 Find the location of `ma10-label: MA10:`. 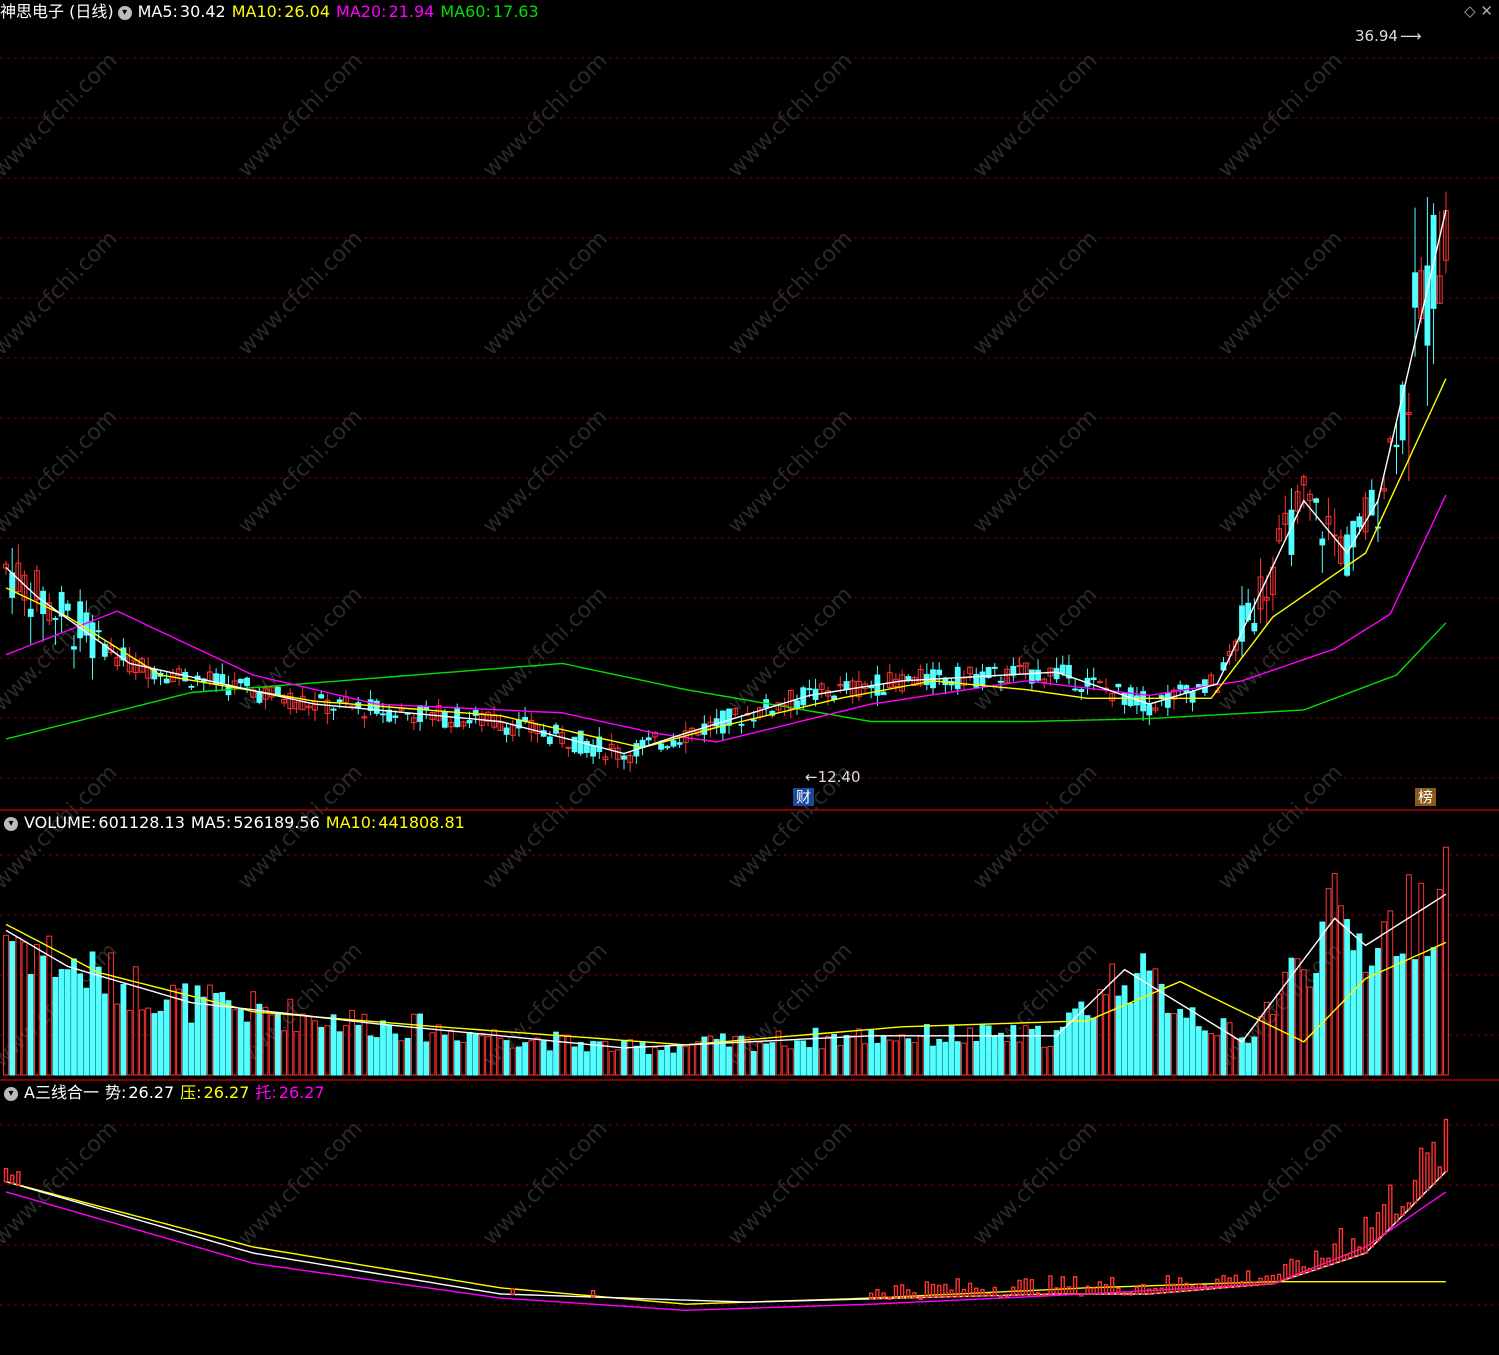

ma10-label: MA10: is located at coordinates (257, 11).